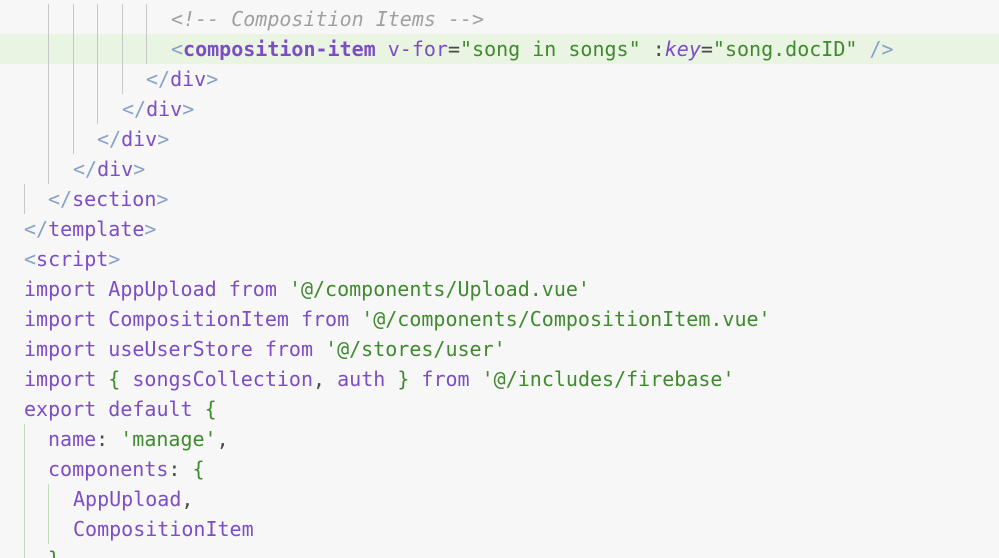 Image resolution: width=999 pixels, height=558 pixels. Describe the element at coordinates (72, 439) in the screenshot. I see `property-key: name` at that location.